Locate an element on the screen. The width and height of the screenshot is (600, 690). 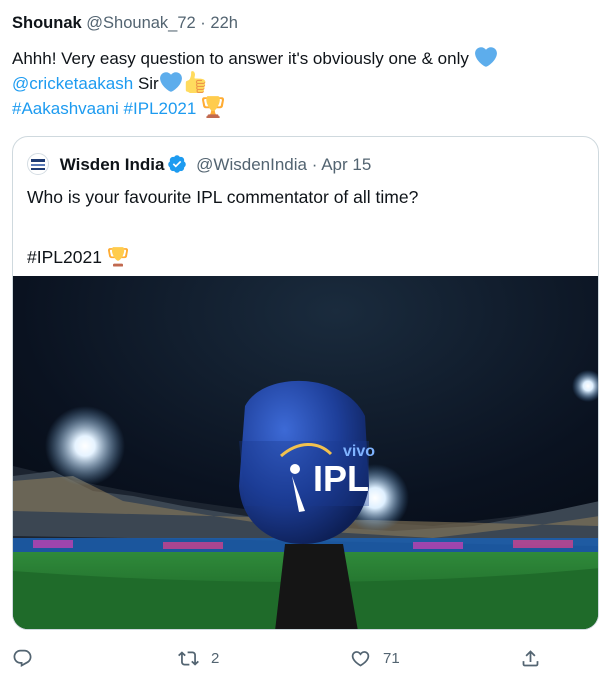
author-name: Shounak is located at coordinates (47, 23).